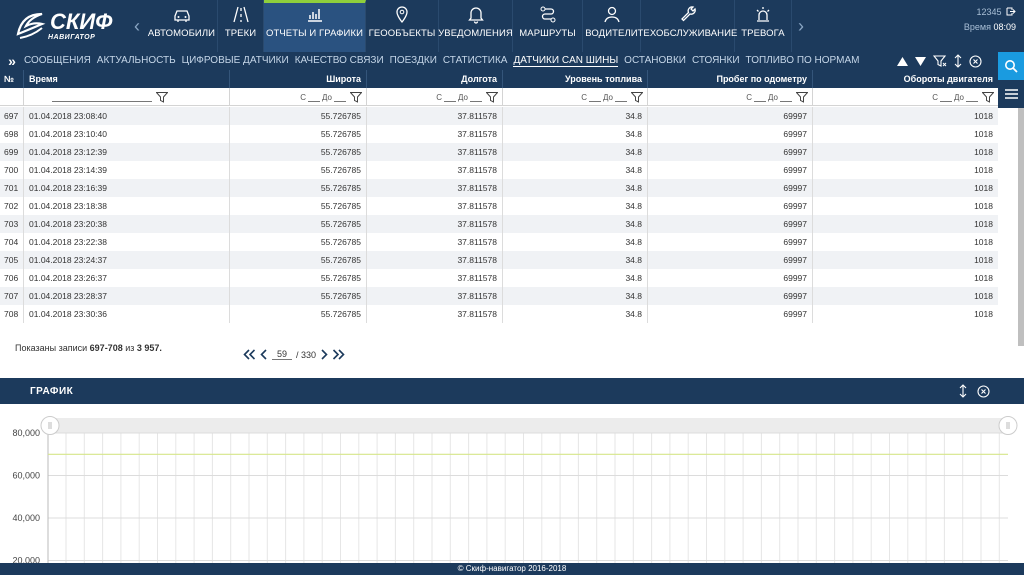 The width and height of the screenshot is (1024, 575). Describe the element at coordinates (315, 26) in the screenshot. I see `nav-item-chart: ОТЧЕТЫ И ГРАФИКИ` at that location.